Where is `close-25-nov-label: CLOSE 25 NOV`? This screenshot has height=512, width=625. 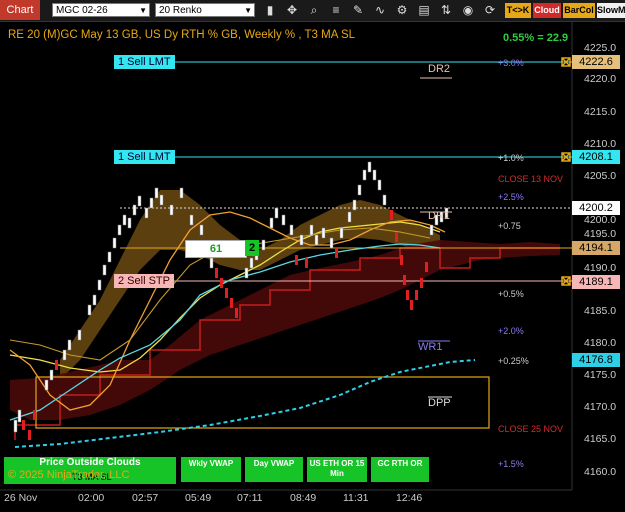 close-25-nov-label: CLOSE 25 NOV is located at coordinates (531, 429).